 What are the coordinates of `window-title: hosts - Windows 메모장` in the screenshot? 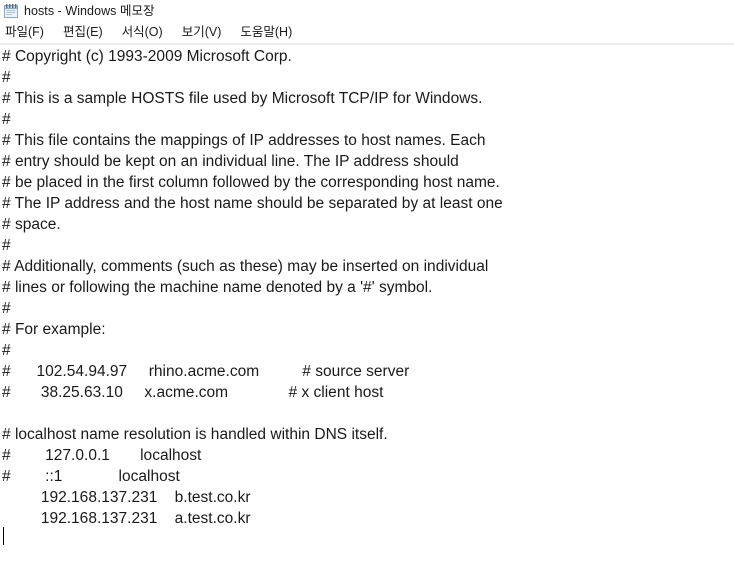 It's located at (89, 11).